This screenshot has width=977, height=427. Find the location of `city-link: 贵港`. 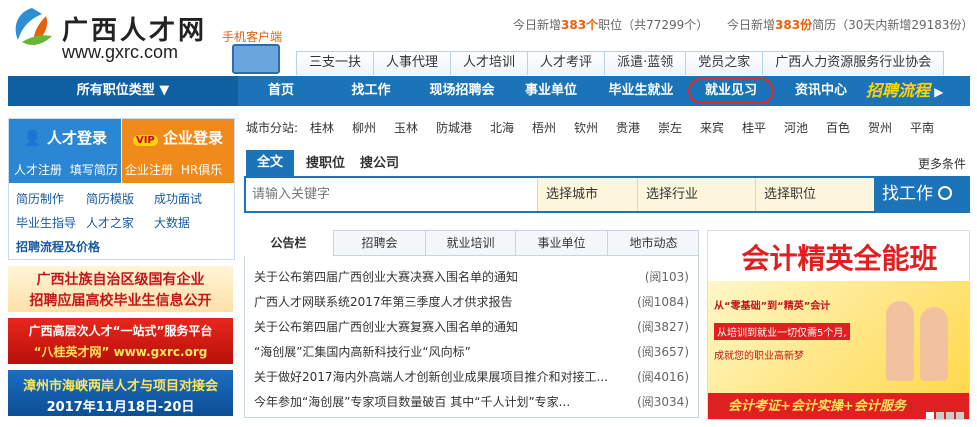

city-link: 贵港 is located at coordinates (628, 127).